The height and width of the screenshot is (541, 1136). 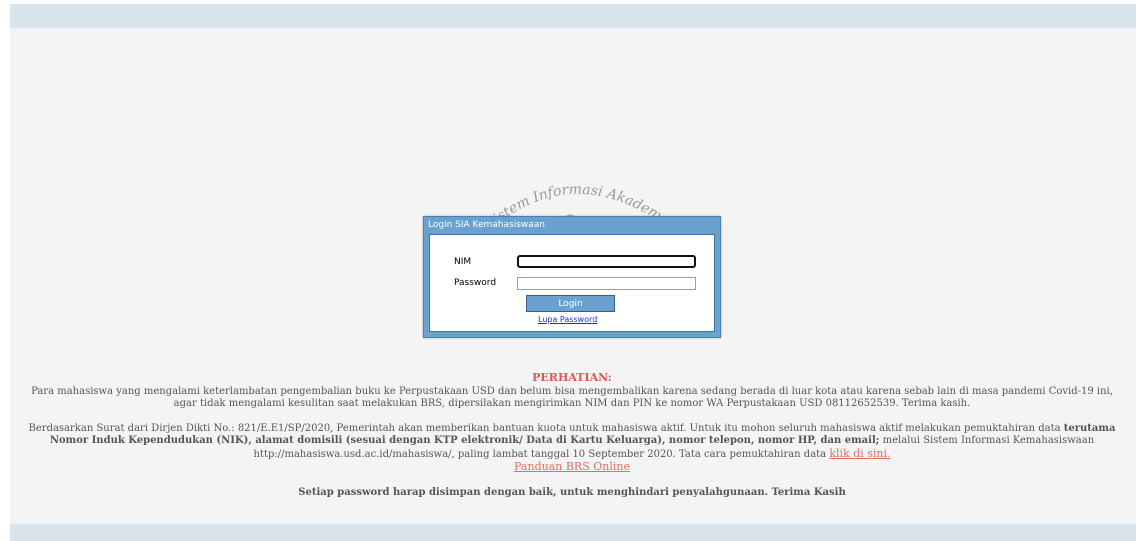 I want to click on top-bar, so click(x=573, y=16).